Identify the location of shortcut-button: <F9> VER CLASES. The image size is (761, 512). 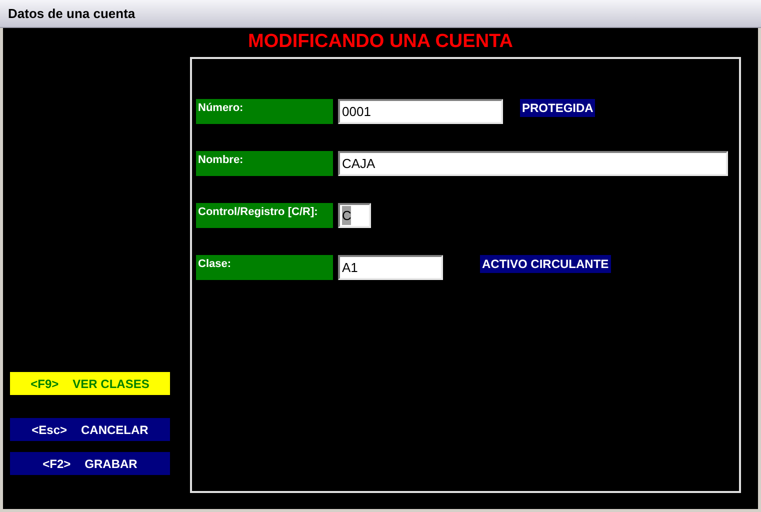
(90, 383).